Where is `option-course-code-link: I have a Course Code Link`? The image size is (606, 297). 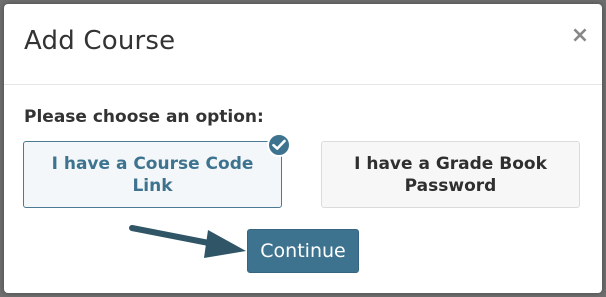 option-course-code-link: I have a Course Code Link is located at coordinates (152, 174).